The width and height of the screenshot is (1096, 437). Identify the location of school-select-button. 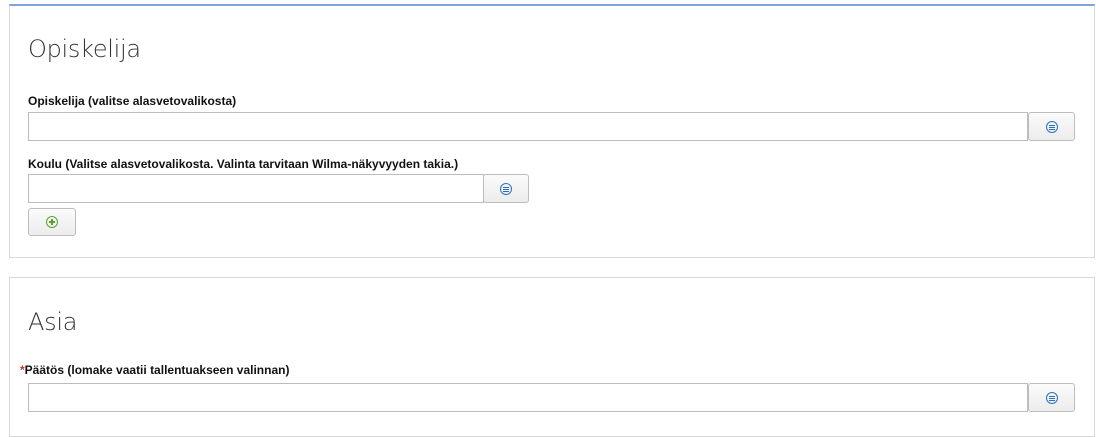
(506, 188).